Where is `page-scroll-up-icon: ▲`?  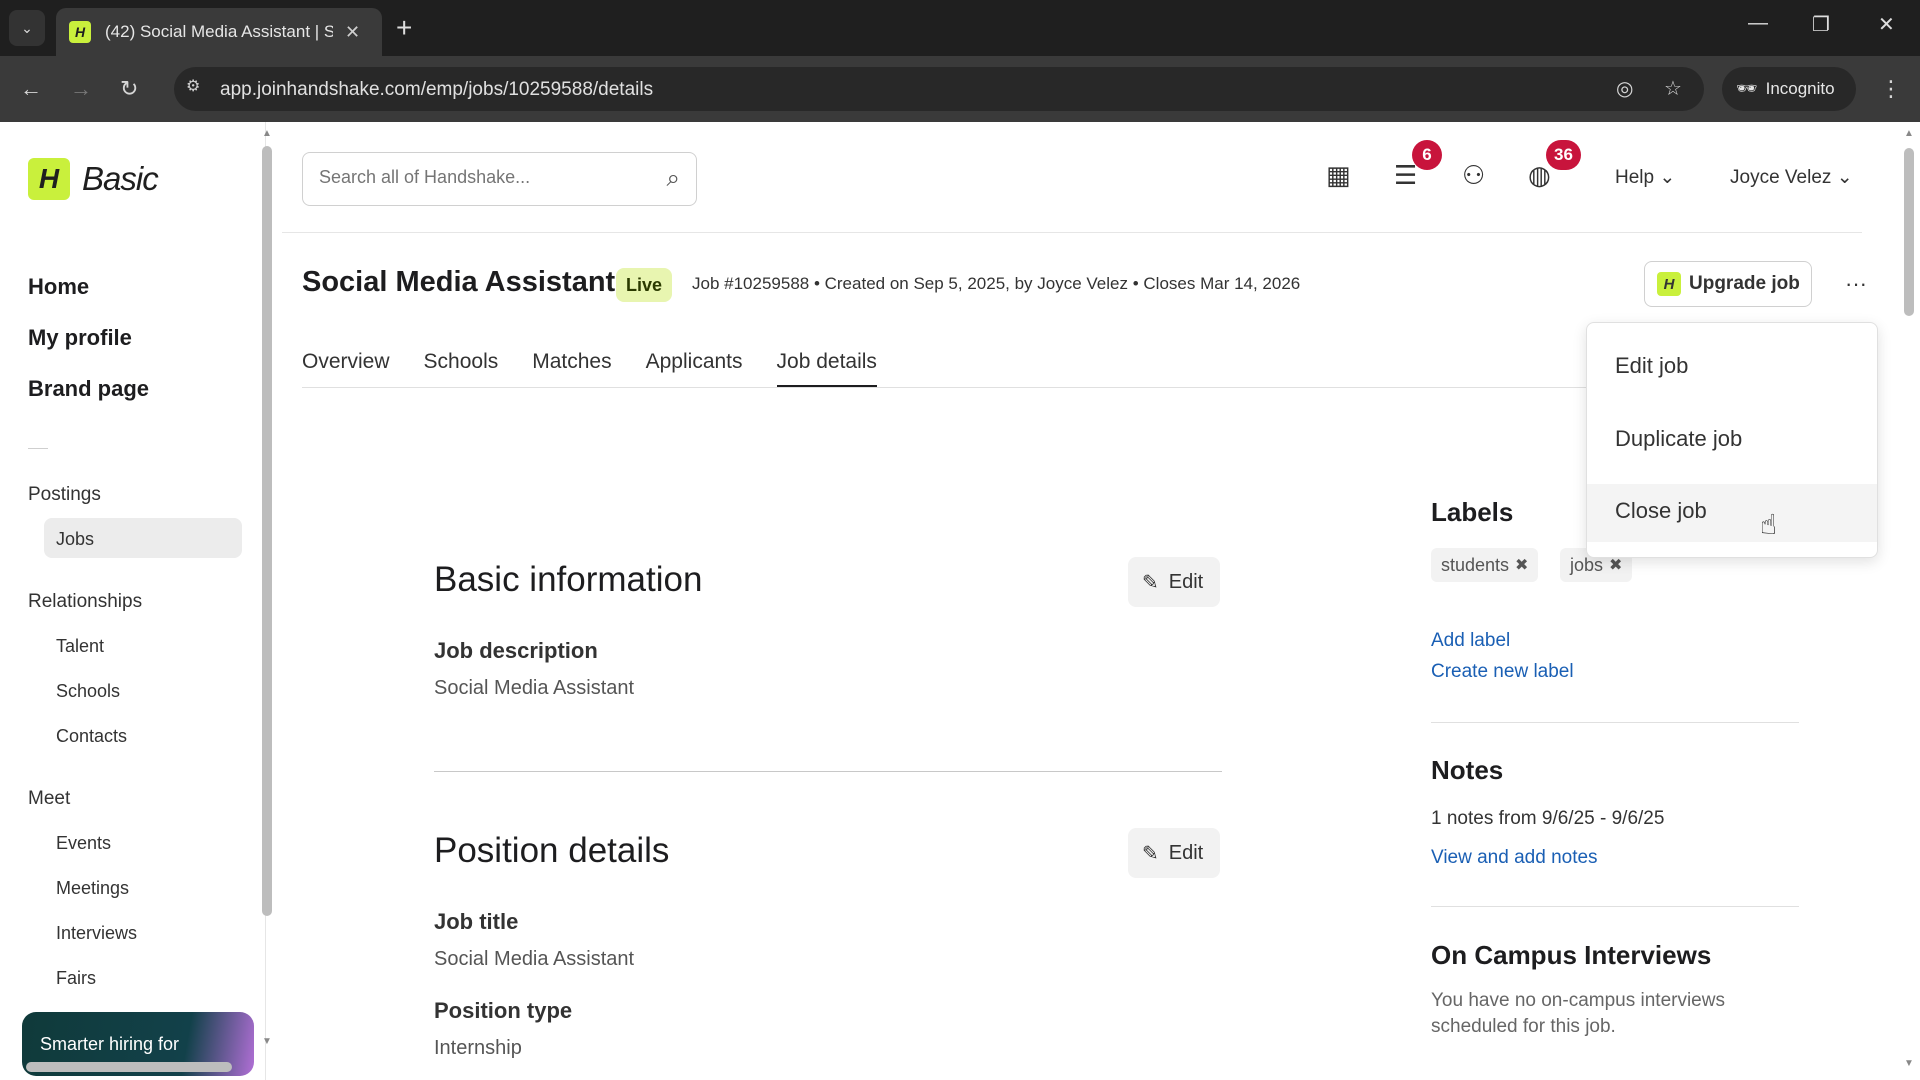
page-scroll-up-icon: ▲ is located at coordinates (1909, 133).